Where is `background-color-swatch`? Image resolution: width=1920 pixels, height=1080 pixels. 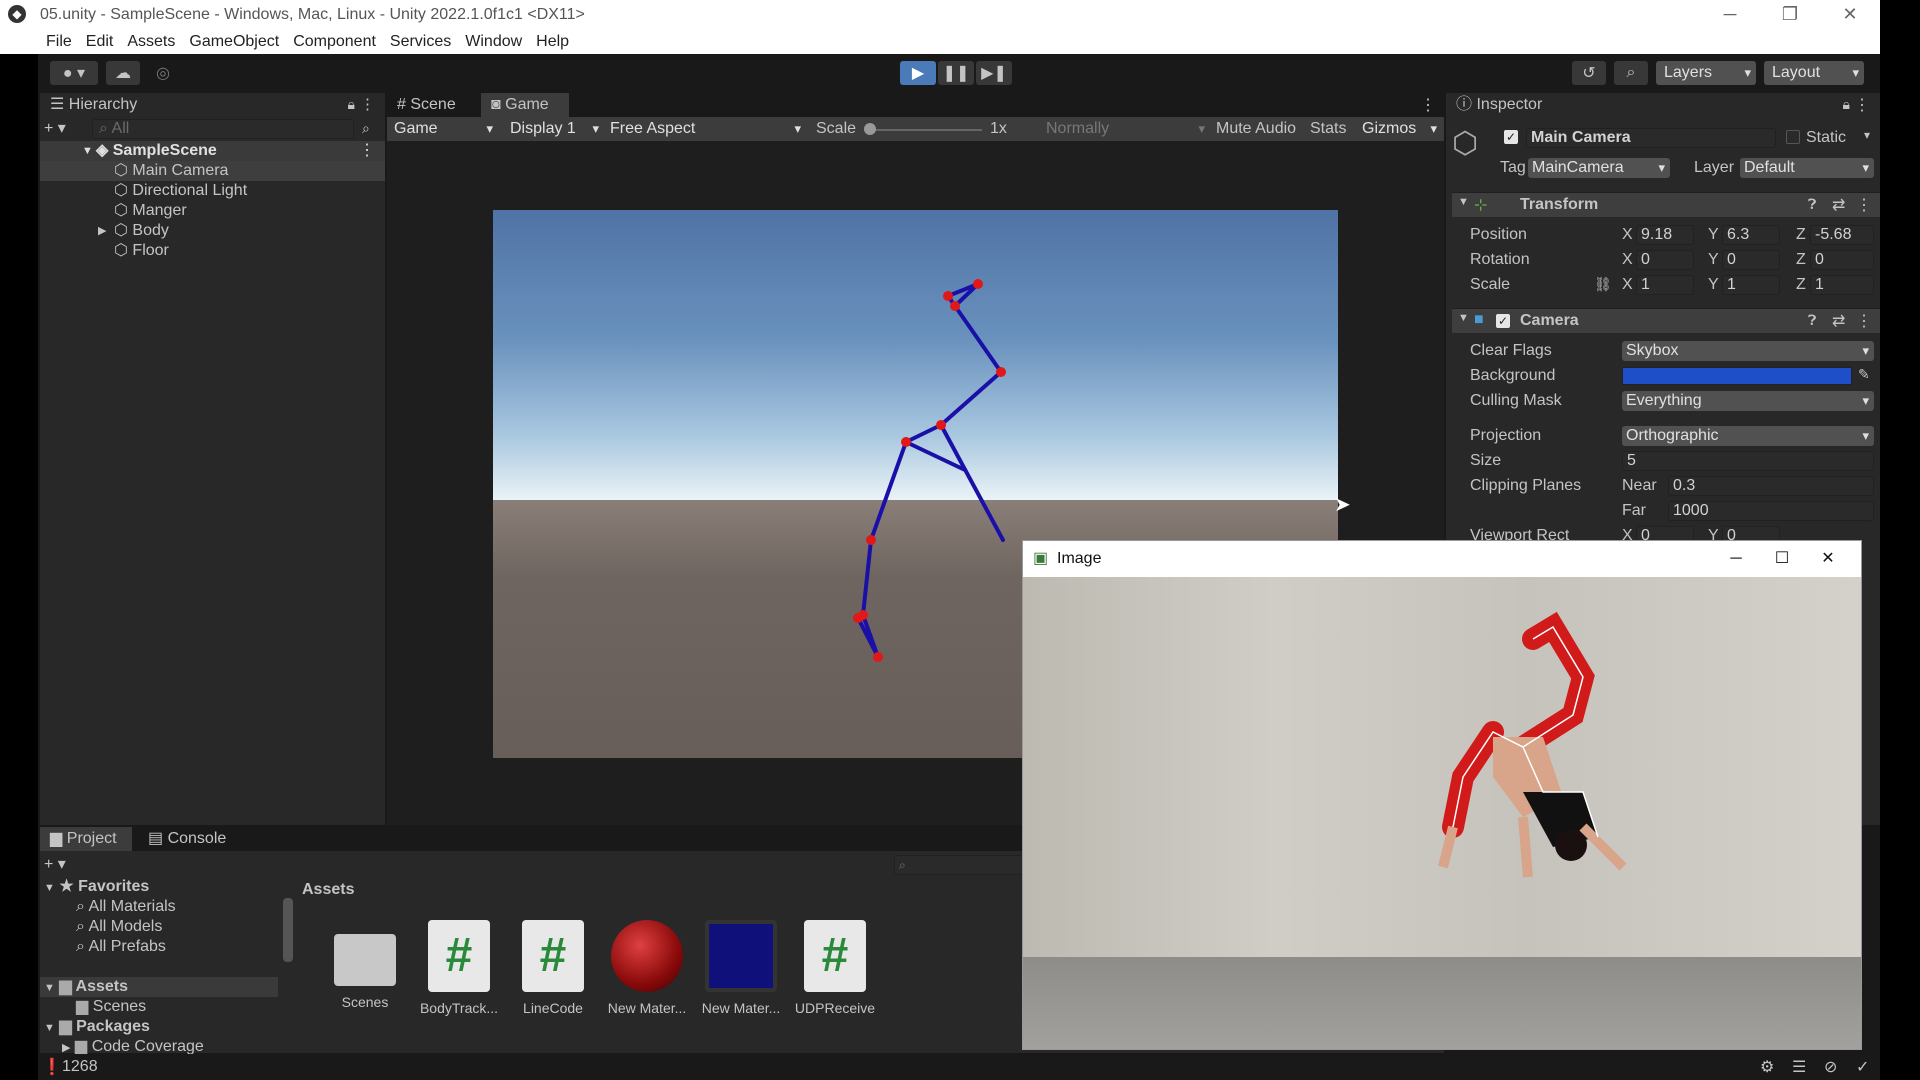
background-color-swatch is located at coordinates (1737, 376).